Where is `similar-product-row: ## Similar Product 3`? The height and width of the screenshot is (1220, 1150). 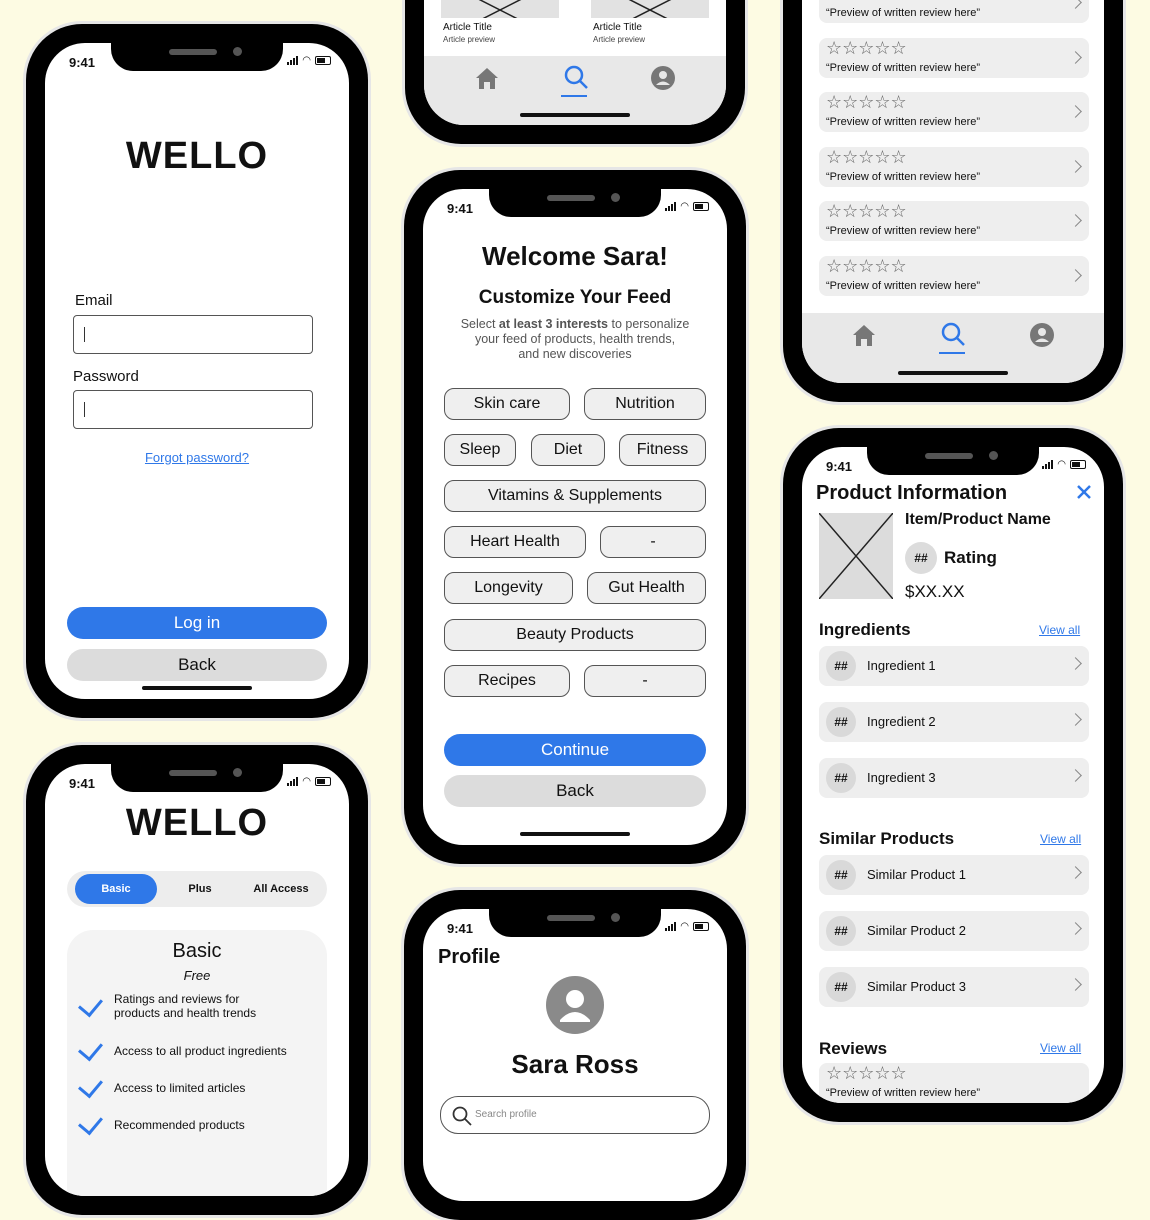
similar-product-row: ## Similar Product 3 is located at coordinates (954, 987).